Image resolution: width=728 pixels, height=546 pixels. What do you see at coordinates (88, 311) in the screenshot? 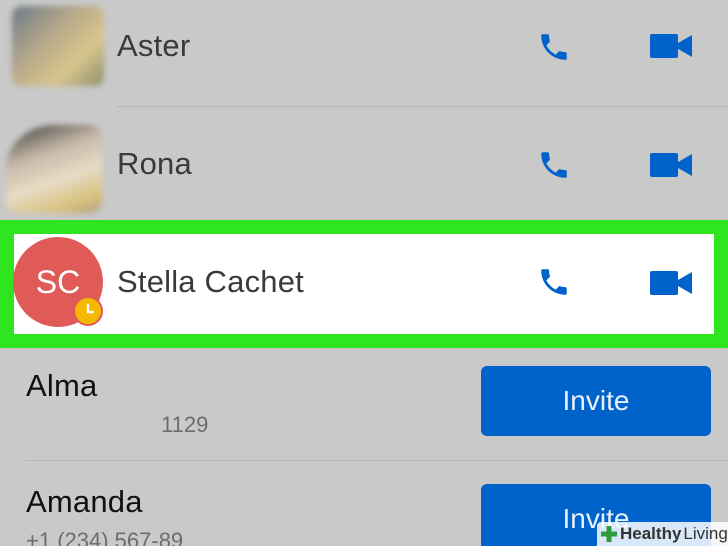
I see `clock-icon` at bounding box center [88, 311].